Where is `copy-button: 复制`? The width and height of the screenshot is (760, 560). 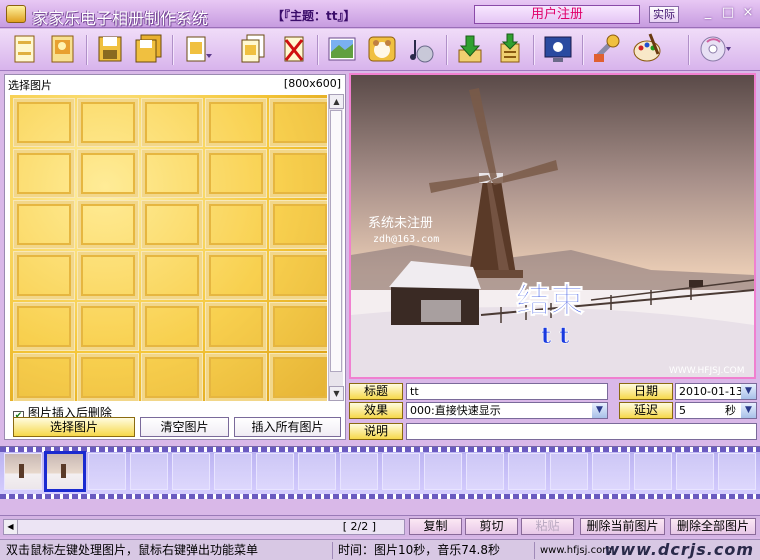 copy-button: 复制 is located at coordinates (435, 526).